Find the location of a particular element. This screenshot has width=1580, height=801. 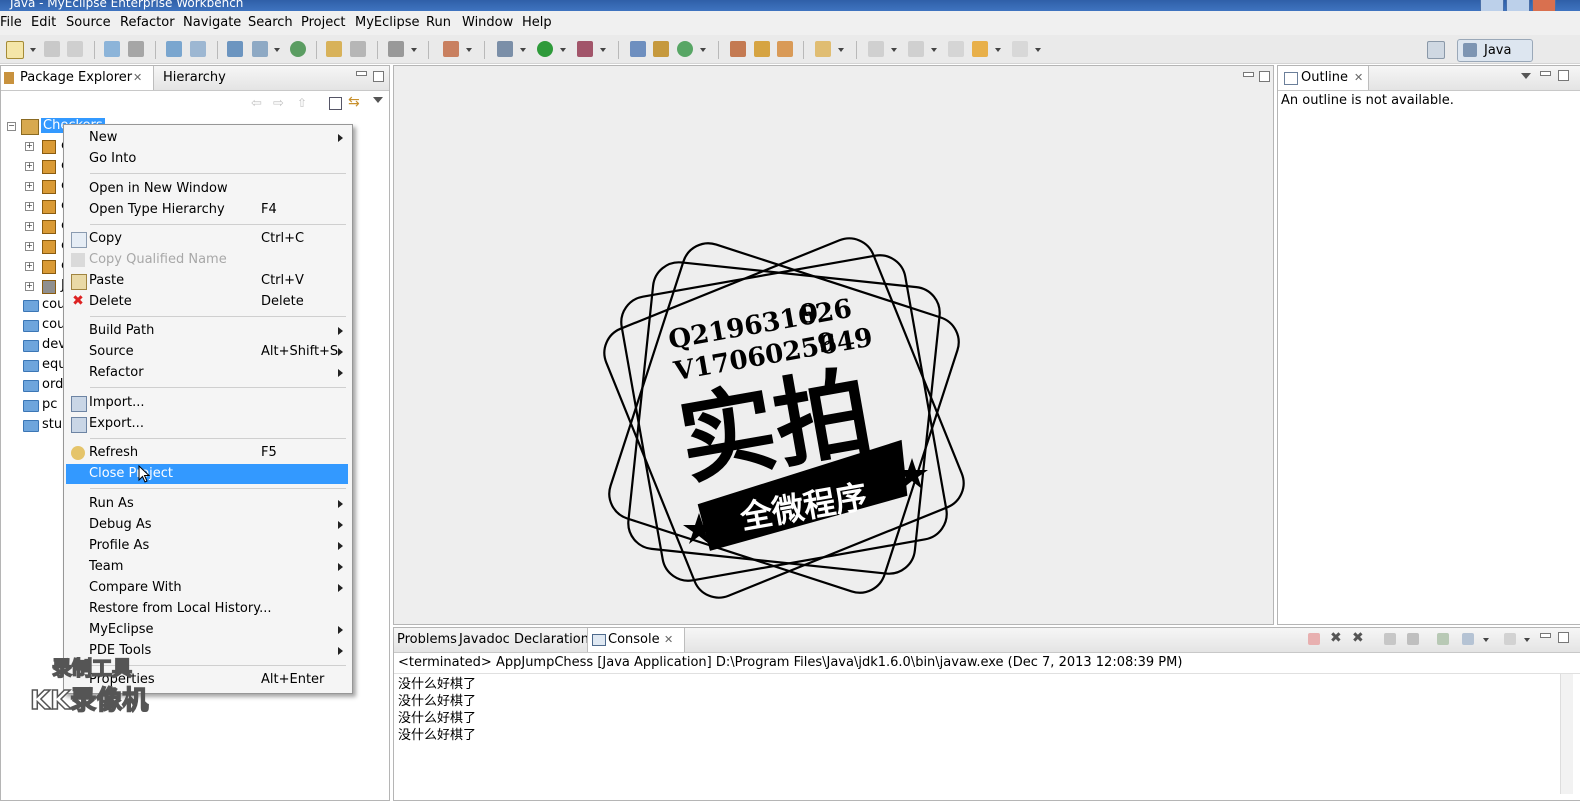

menu-item-refactor: Refactor is located at coordinates (207, 373).